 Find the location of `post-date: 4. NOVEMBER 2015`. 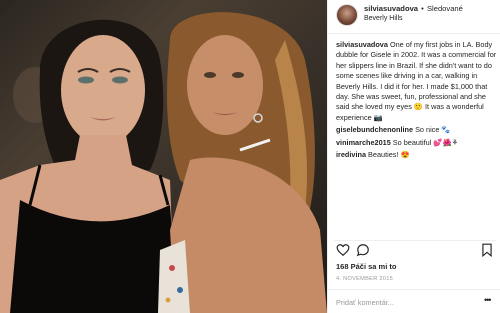

post-date: 4. NOVEMBER 2015 is located at coordinates (365, 279).